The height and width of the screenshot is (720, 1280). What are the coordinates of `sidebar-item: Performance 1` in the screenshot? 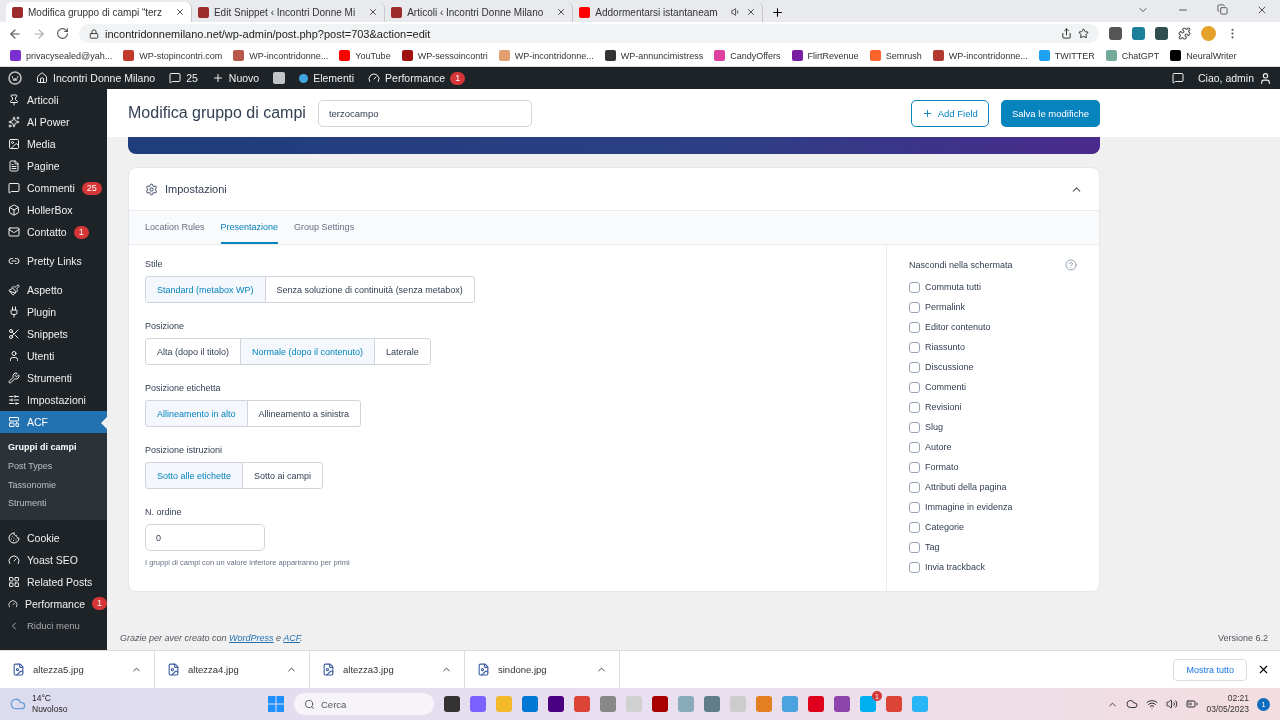 It's located at (53, 603).